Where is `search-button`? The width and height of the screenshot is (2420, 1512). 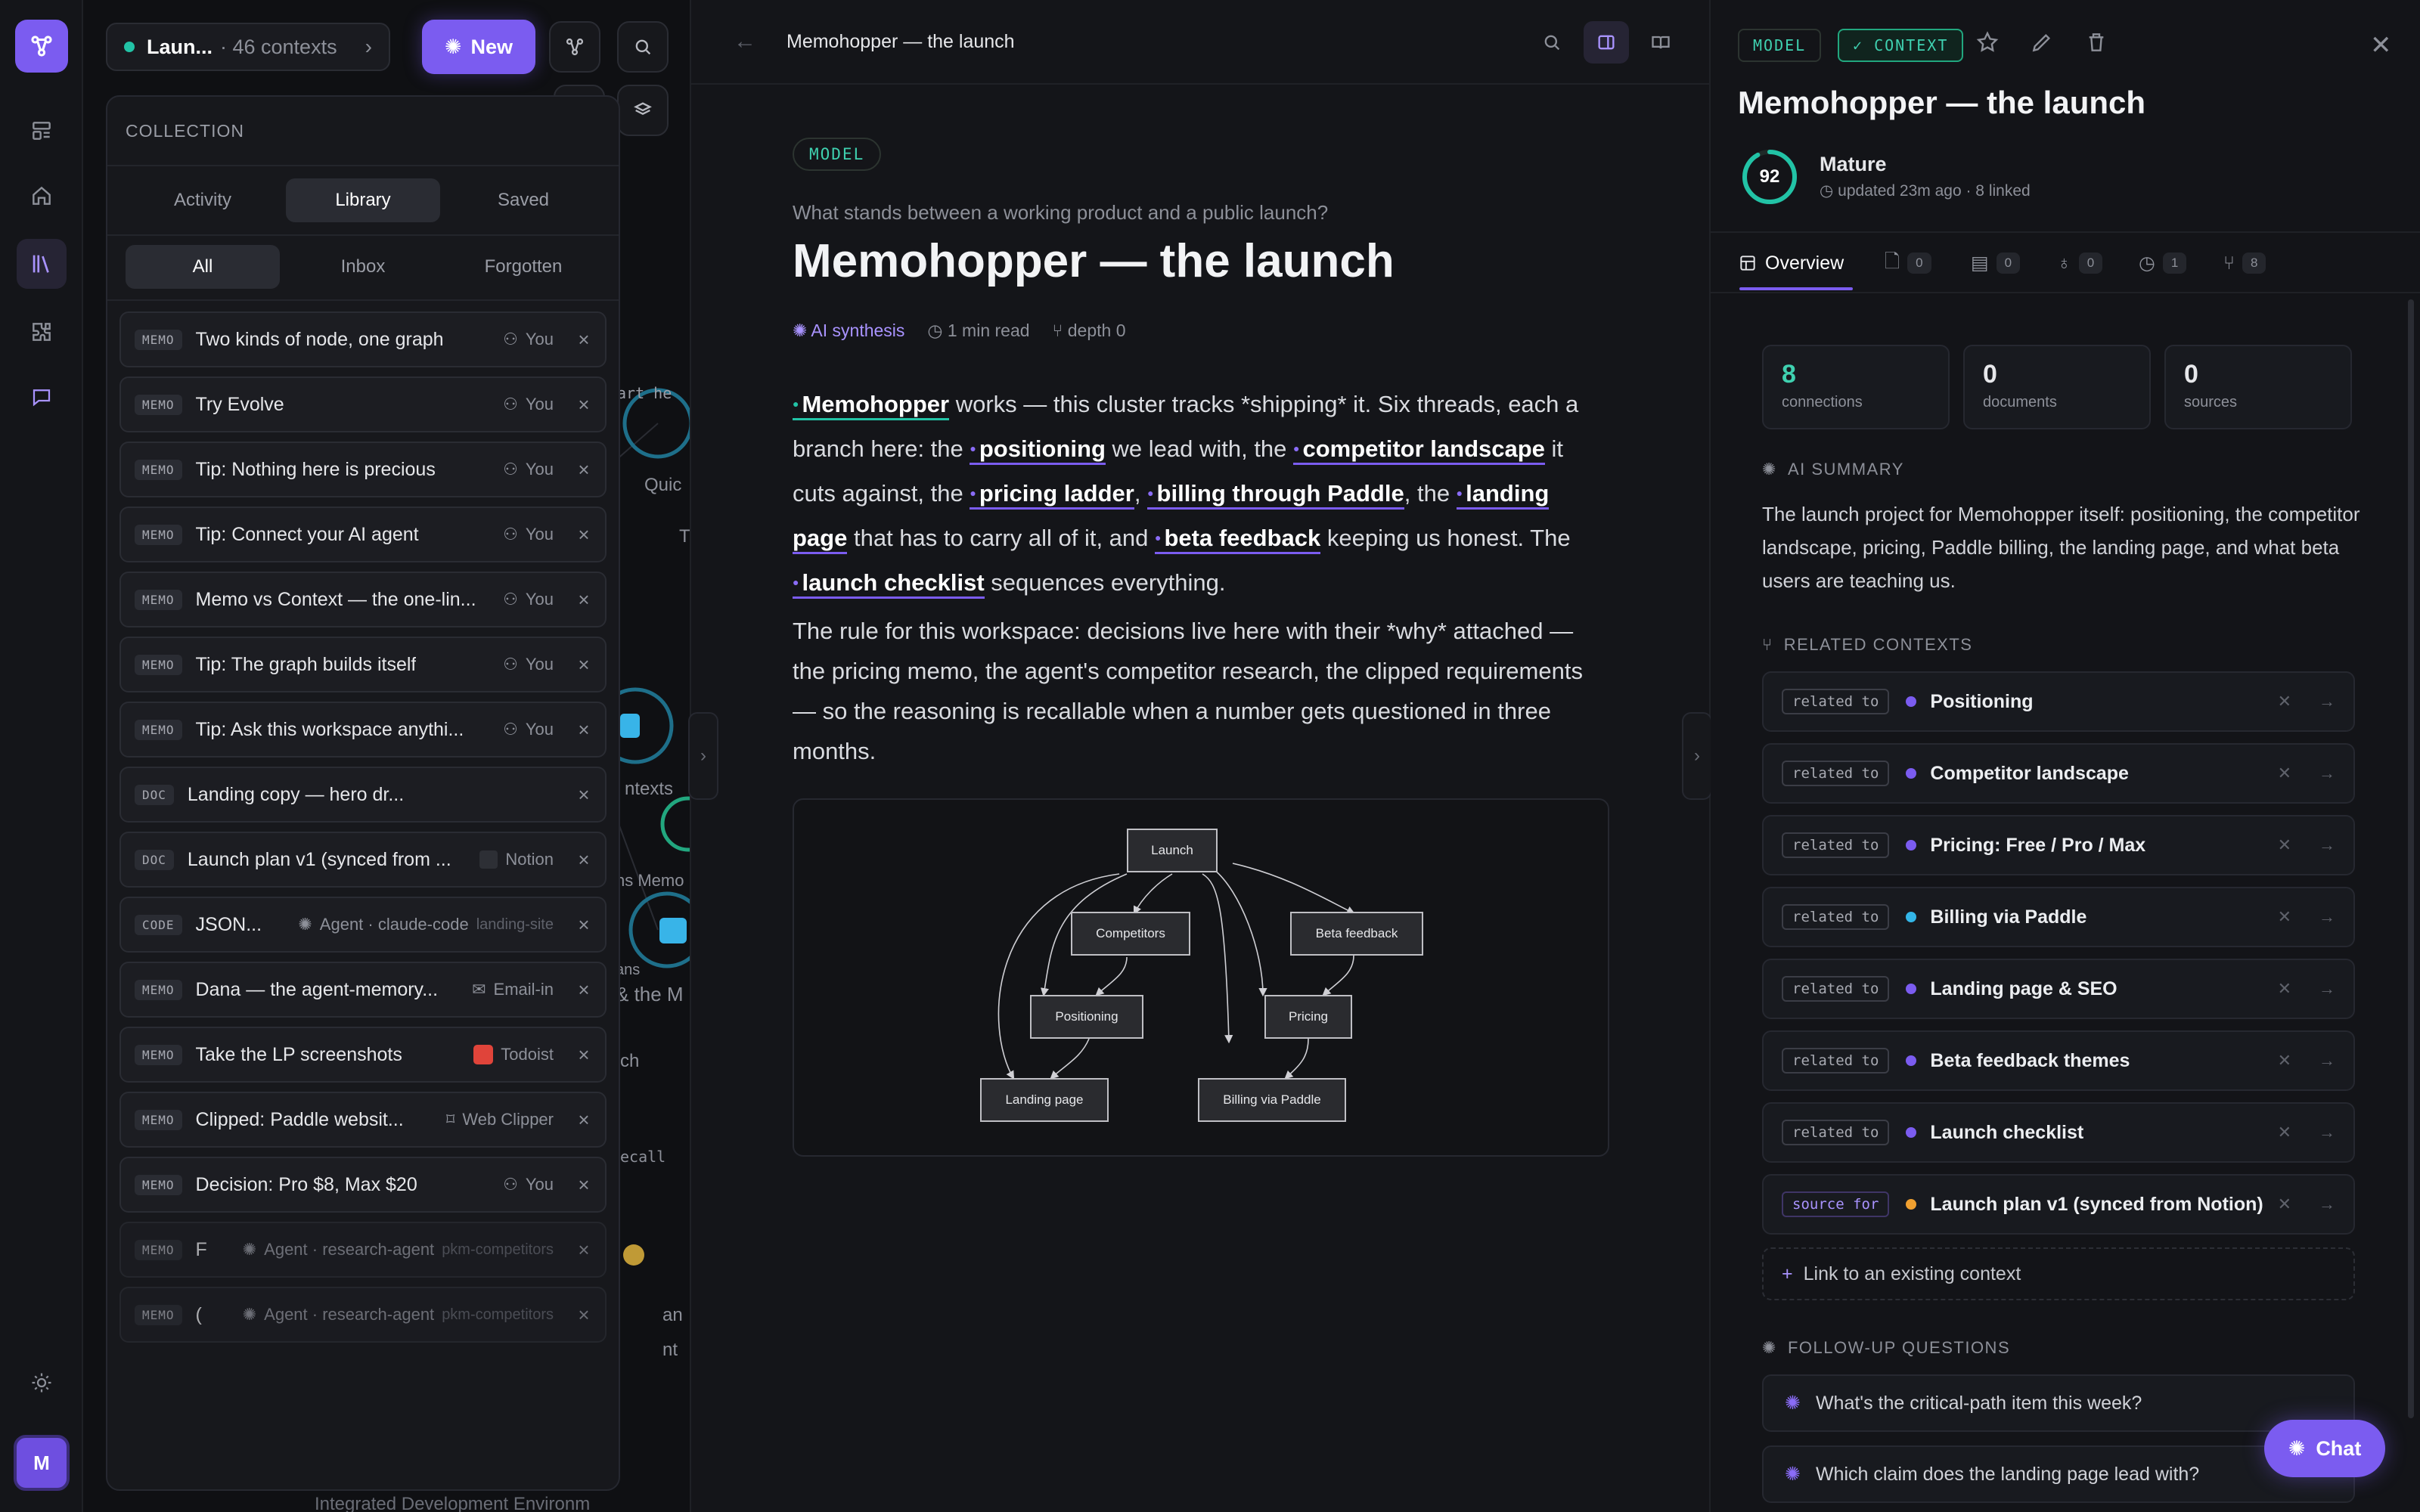 search-button is located at coordinates (643, 47).